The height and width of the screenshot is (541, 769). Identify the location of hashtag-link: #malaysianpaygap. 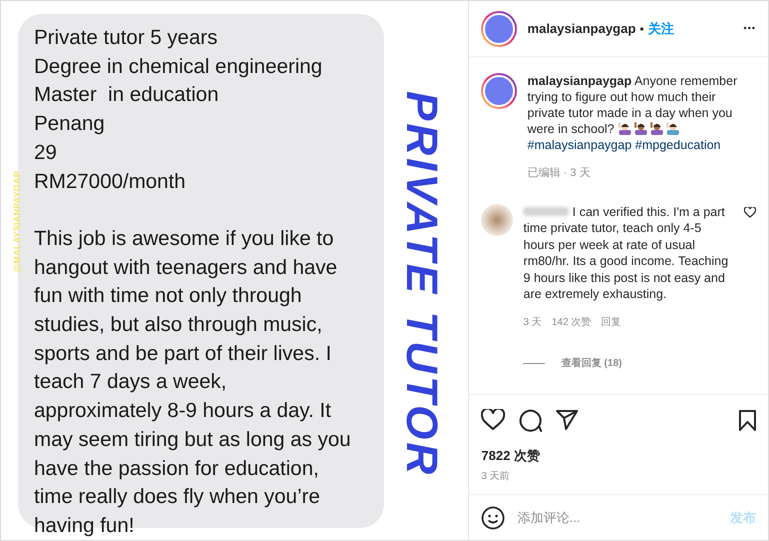
(579, 145).